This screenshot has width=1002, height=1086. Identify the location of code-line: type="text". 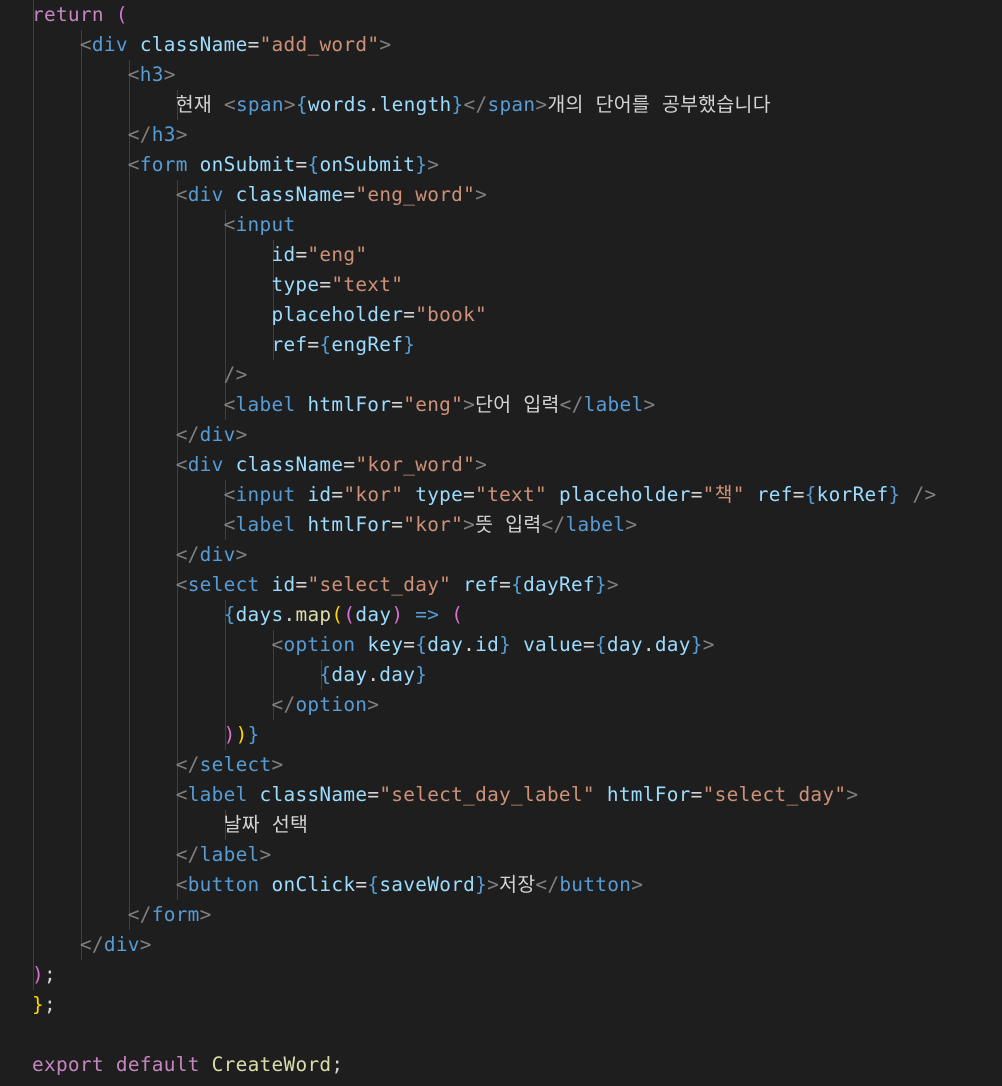
(217, 285).